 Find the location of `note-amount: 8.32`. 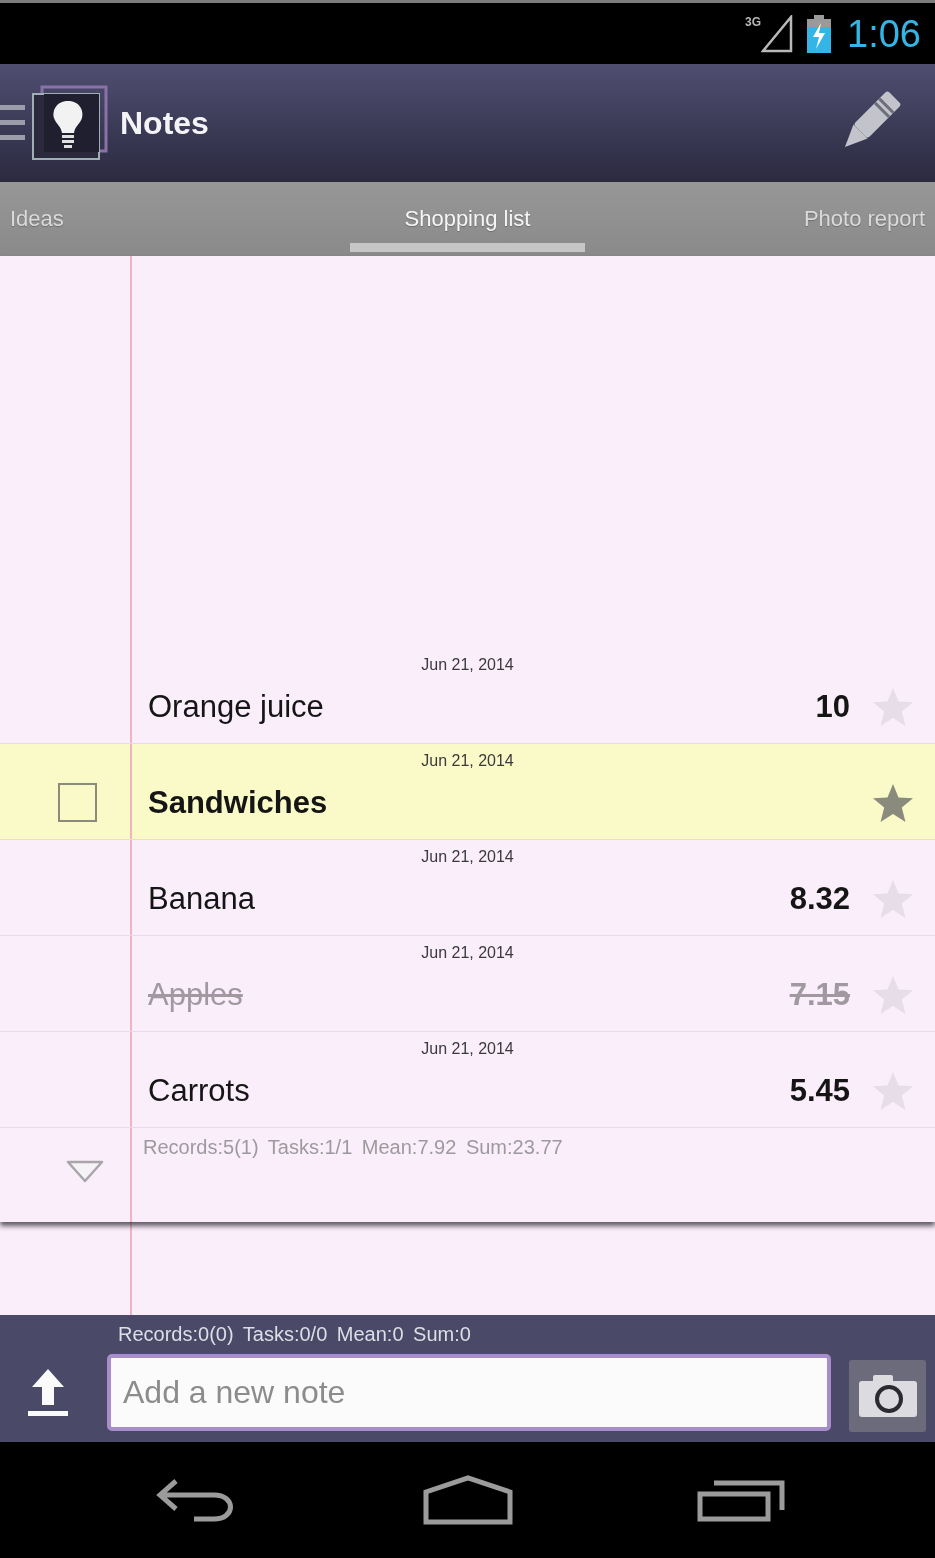

note-amount: 8.32 is located at coordinates (819, 898).